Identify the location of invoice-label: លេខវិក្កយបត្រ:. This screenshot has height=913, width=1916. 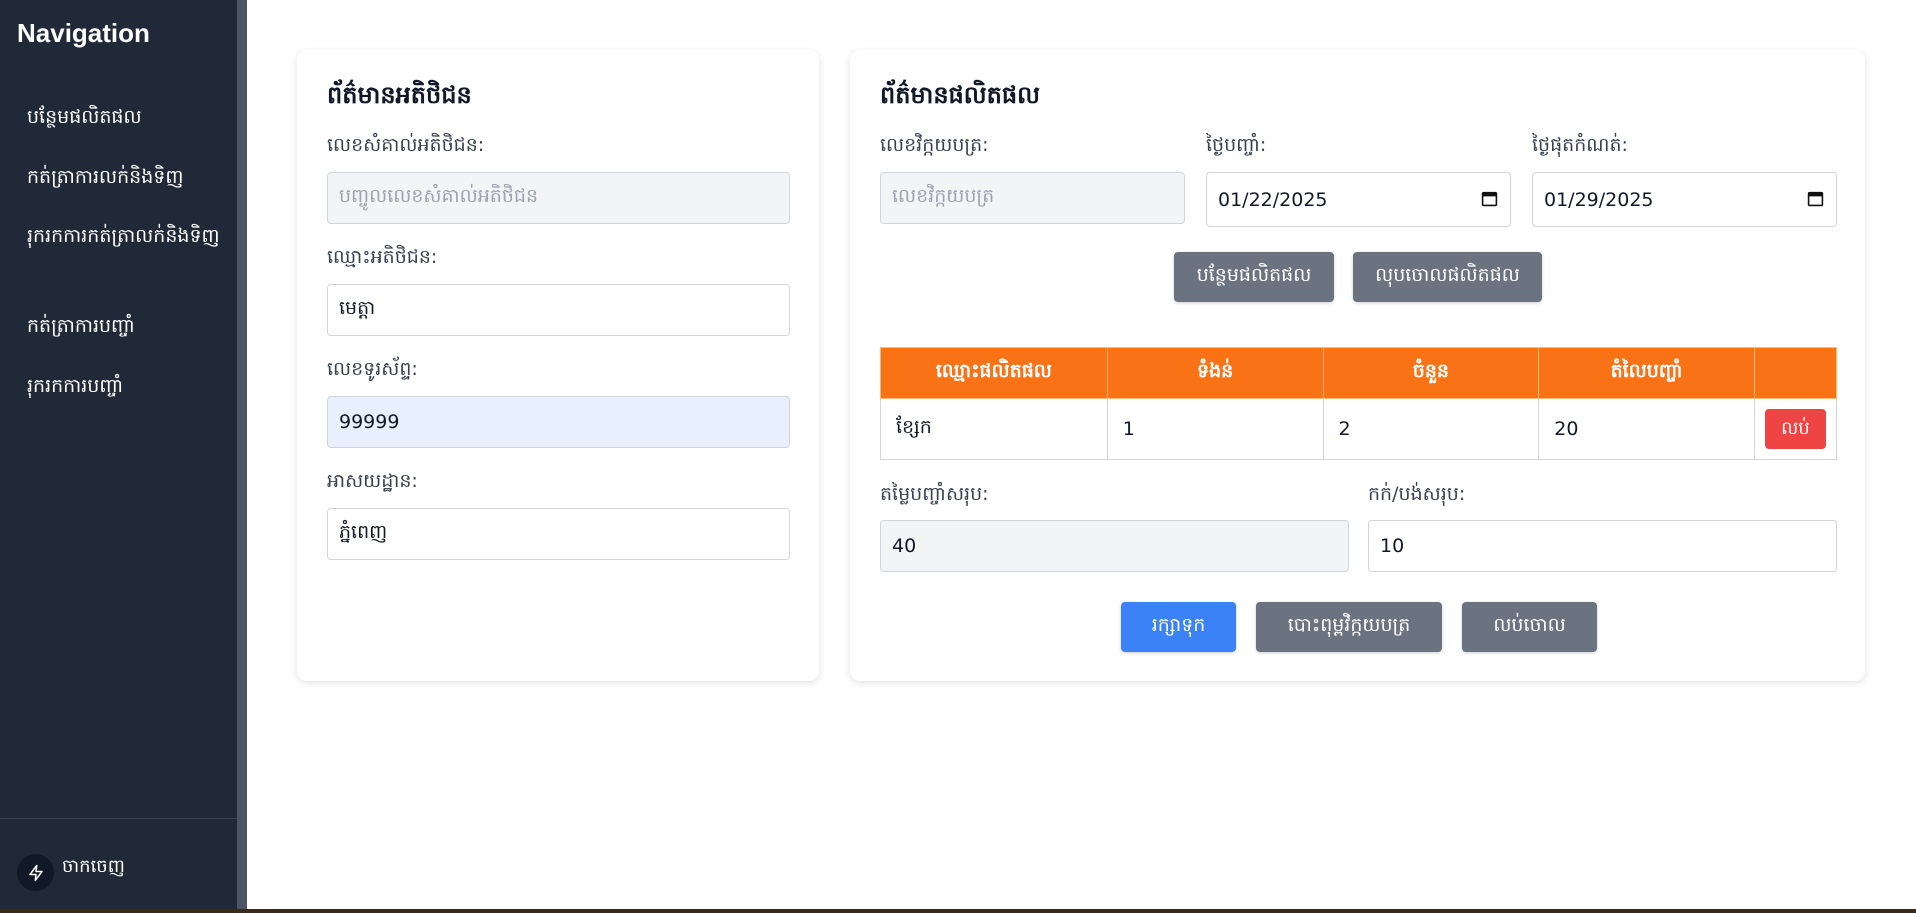
(934, 145).